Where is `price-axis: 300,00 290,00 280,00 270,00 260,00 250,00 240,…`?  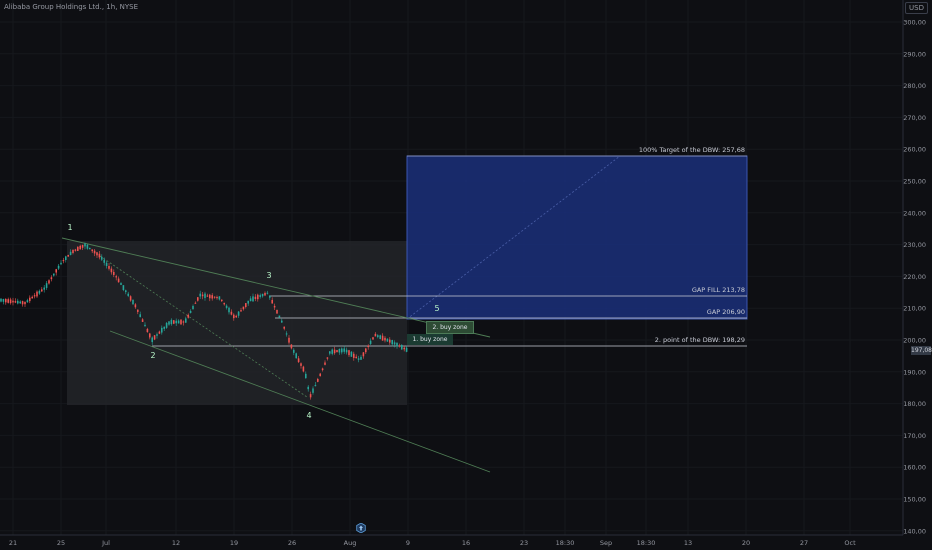 price-axis: 300,00 290,00 280,00 270,00 260,00 250,00 240,… is located at coordinates (914, 277).